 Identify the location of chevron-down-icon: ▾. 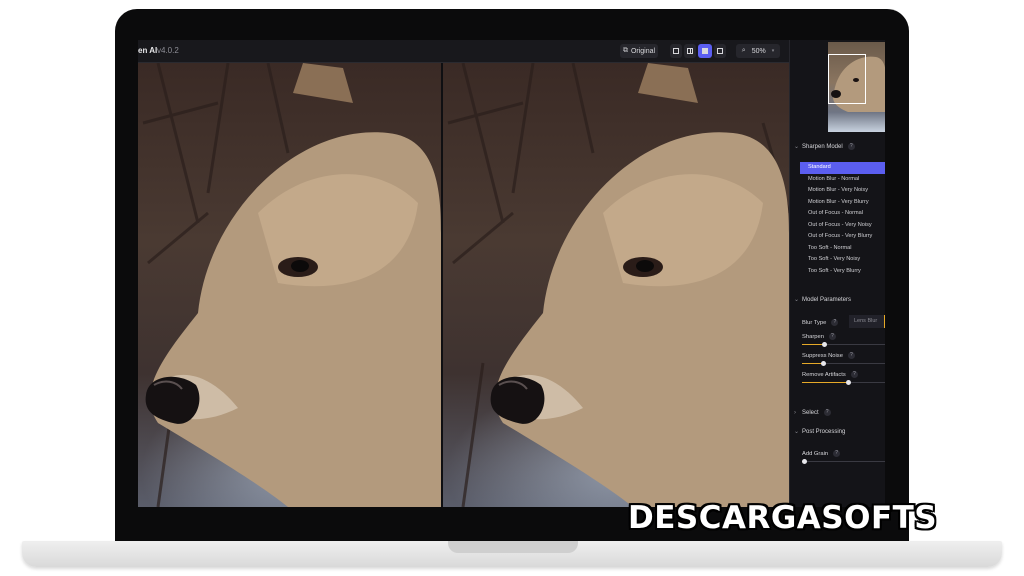
(773, 51).